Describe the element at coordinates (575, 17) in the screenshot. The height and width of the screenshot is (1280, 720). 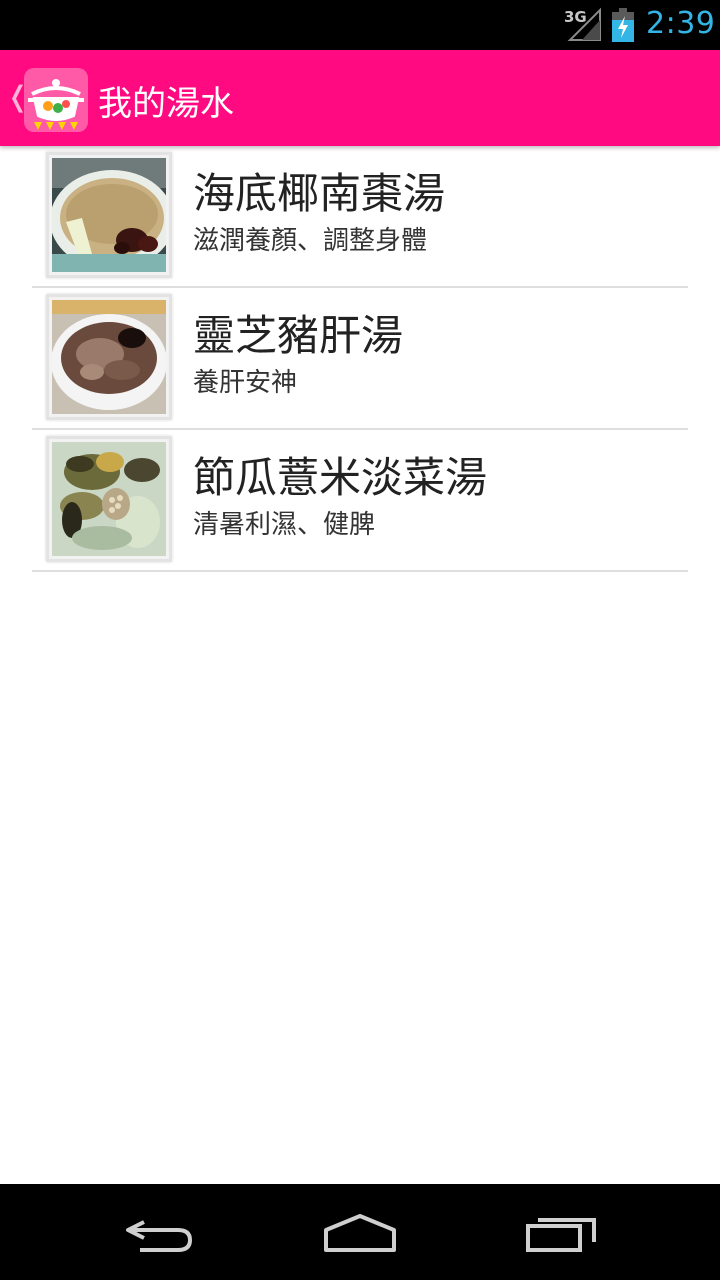
I see `network-type-label: 3G` at that location.